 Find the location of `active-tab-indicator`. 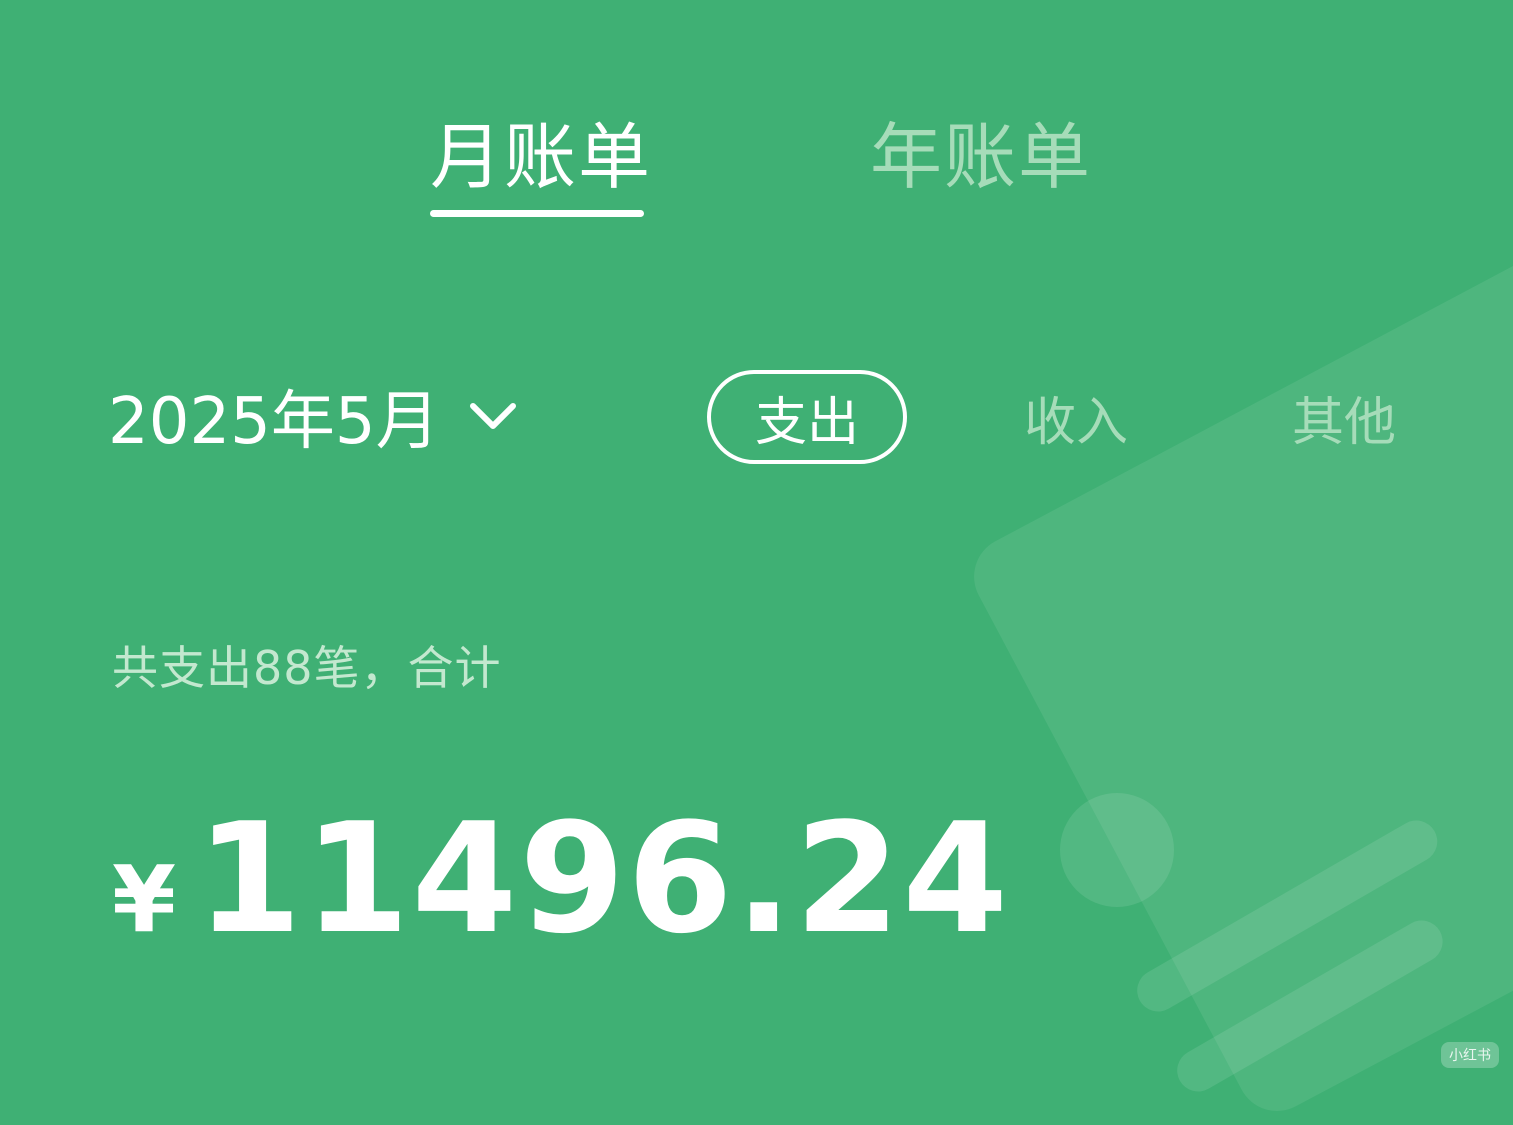

active-tab-indicator is located at coordinates (537, 213).